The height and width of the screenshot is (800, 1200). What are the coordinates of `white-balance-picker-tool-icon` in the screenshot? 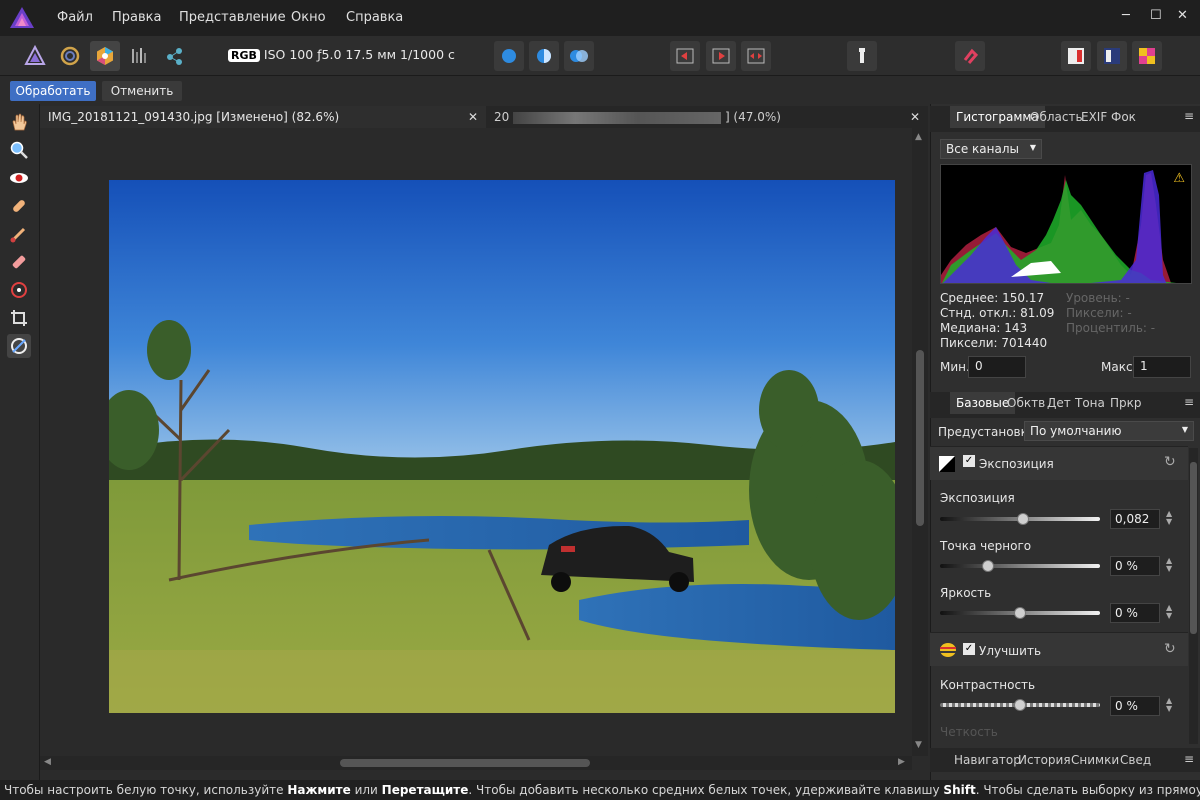 It's located at (19, 346).